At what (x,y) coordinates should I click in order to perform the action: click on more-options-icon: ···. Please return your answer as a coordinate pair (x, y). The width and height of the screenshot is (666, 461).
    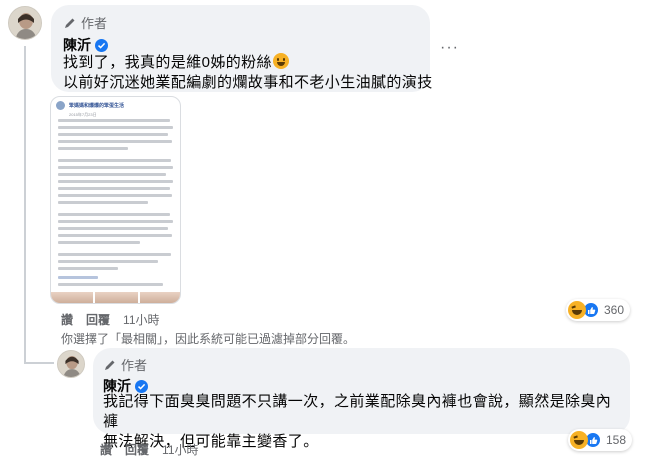
    Looking at the image, I should click on (449, 48).